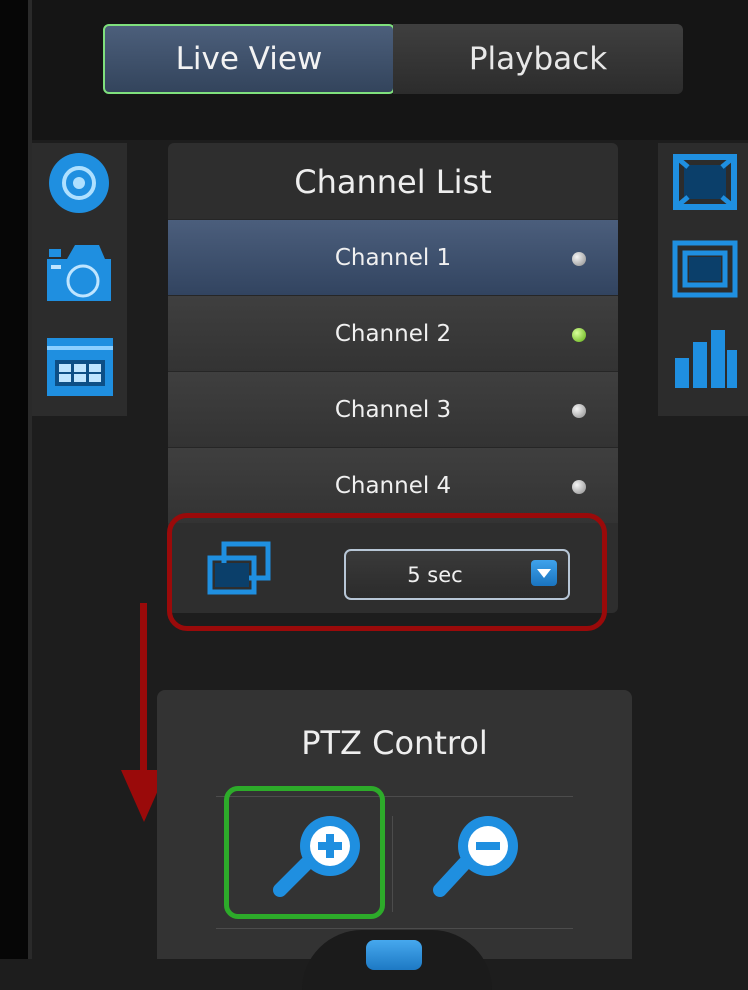 The height and width of the screenshot is (990, 748). I want to click on right-toolbar, so click(703, 279).